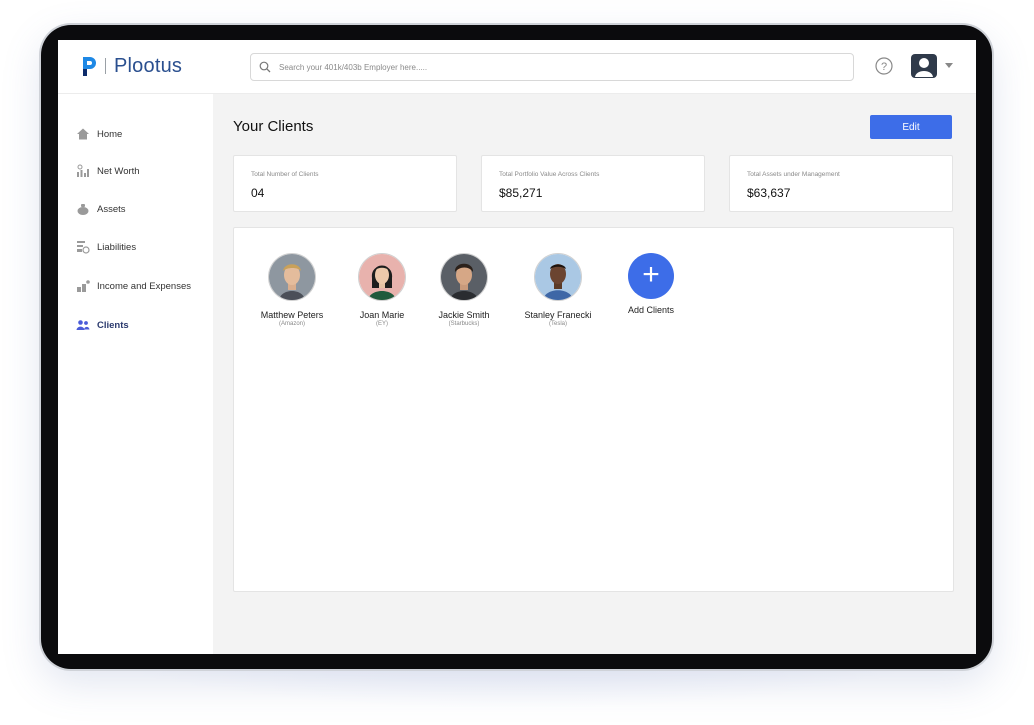  I want to click on client-card: Joan Marie (EY), so click(382, 290).